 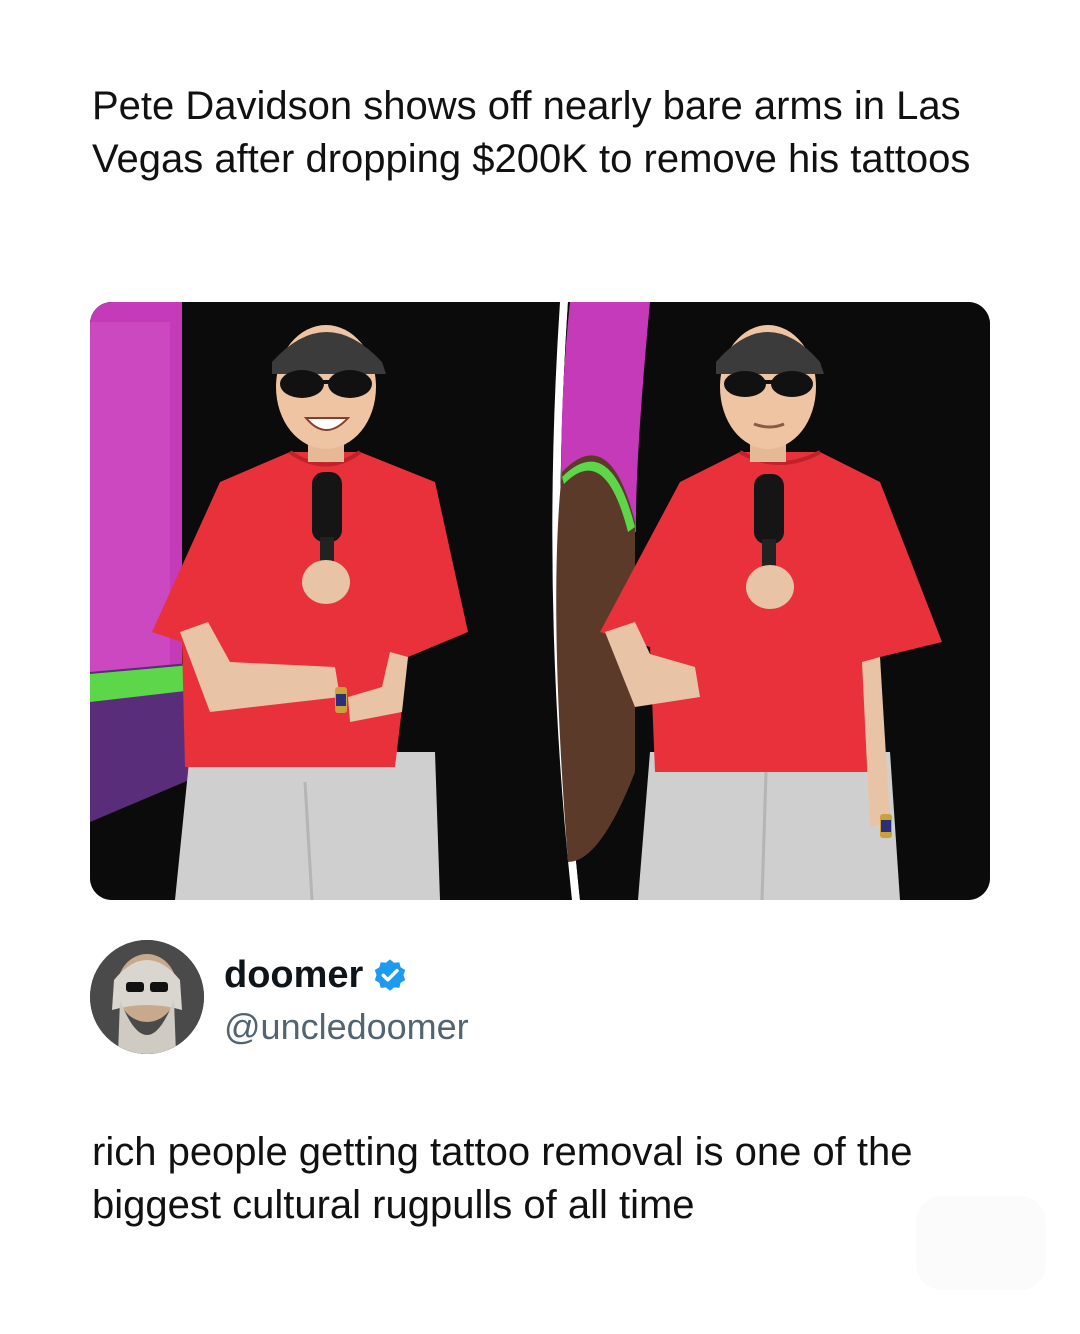 I want to click on faint-overlay-button, so click(x=981, y=1243).